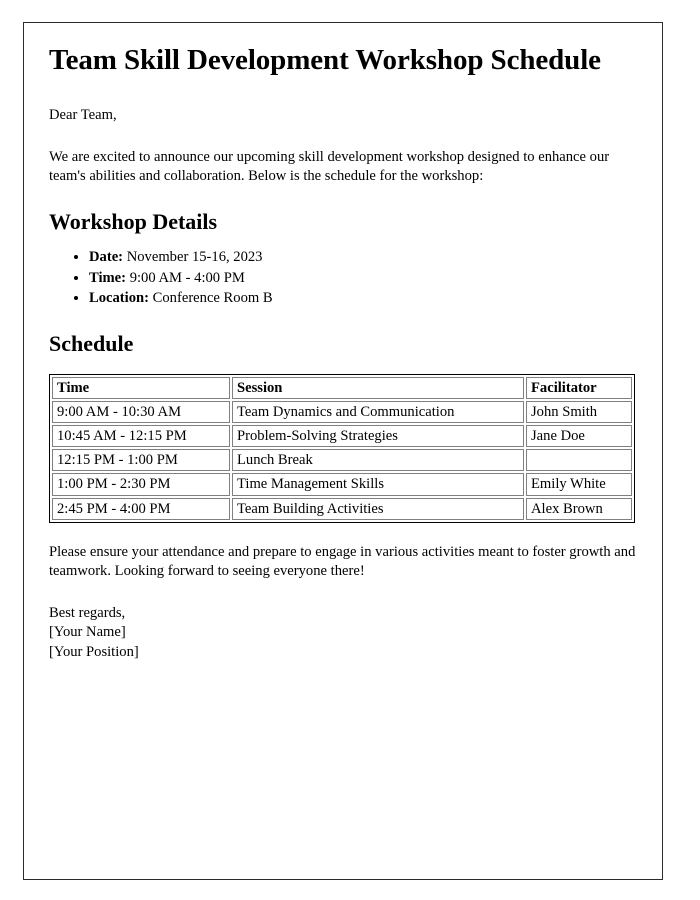  What do you see at coordinates (106, 256) in the screenshot?
I see `detail-label-date: Date:` at bounding box center [106, 256].